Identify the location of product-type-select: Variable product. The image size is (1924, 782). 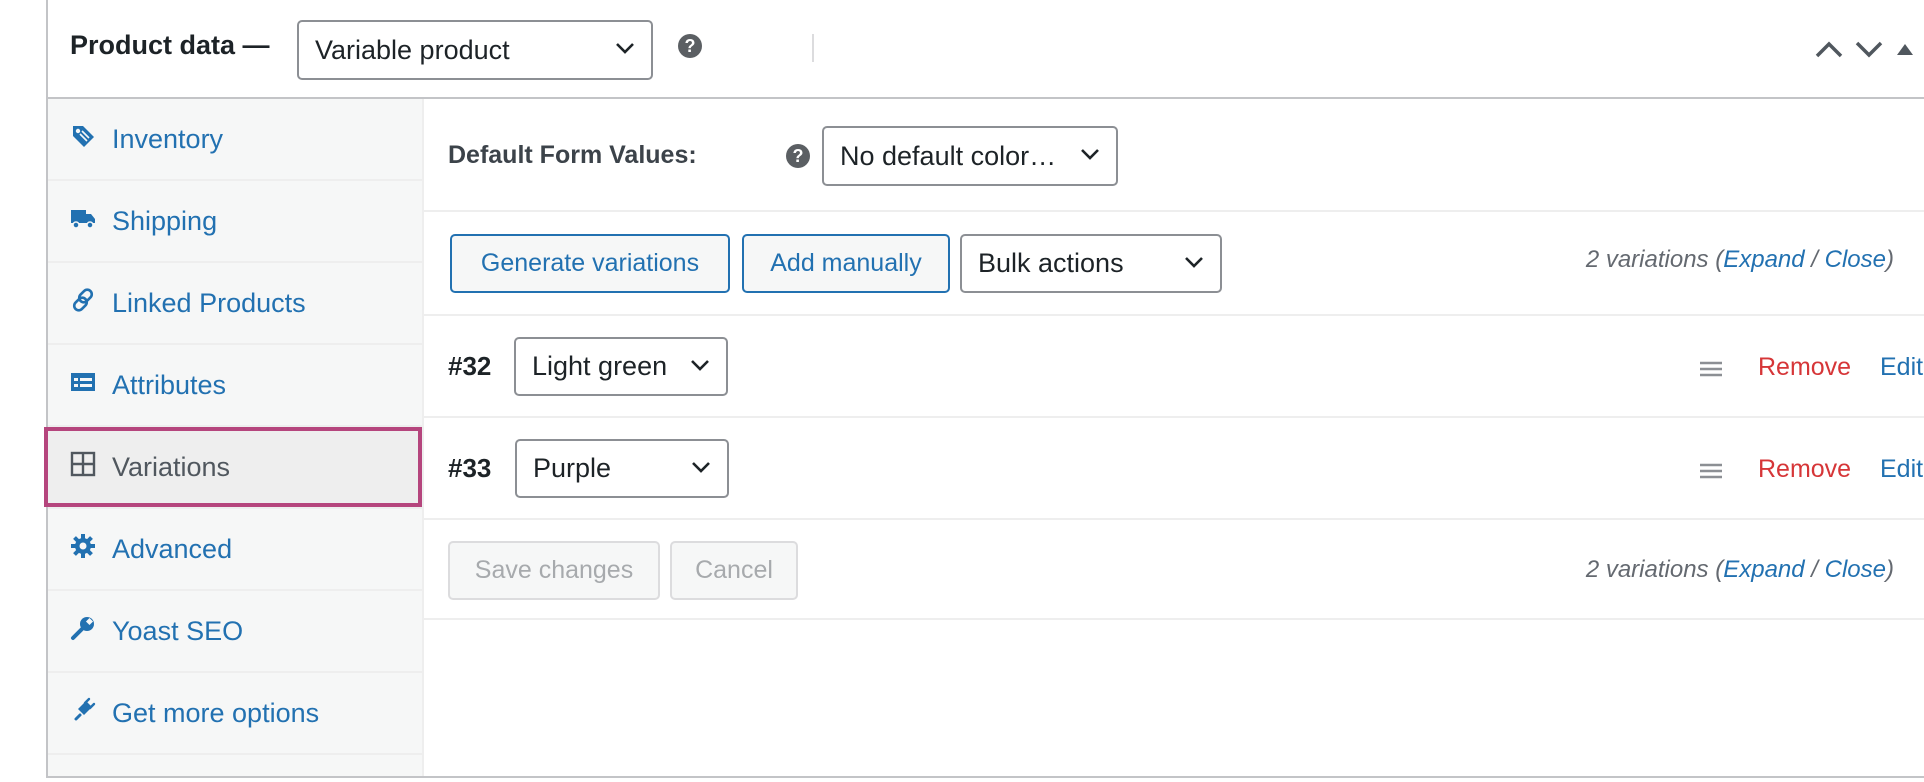
(475, 50).